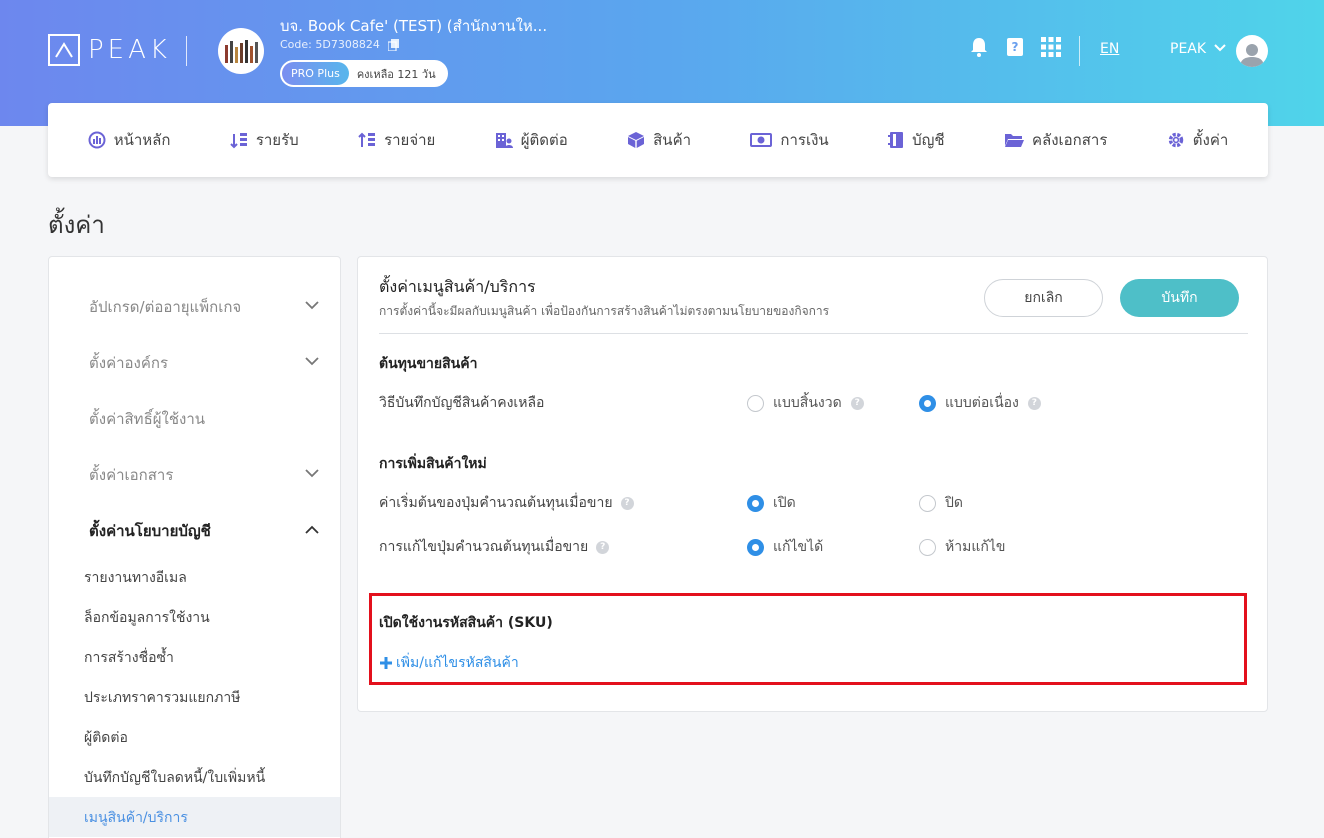 This screenshot has width=1324, height=838. Describe the element at coordinates (798, 547) in the screenshot. I see `radio-label: แก้ไขได้` at that location.